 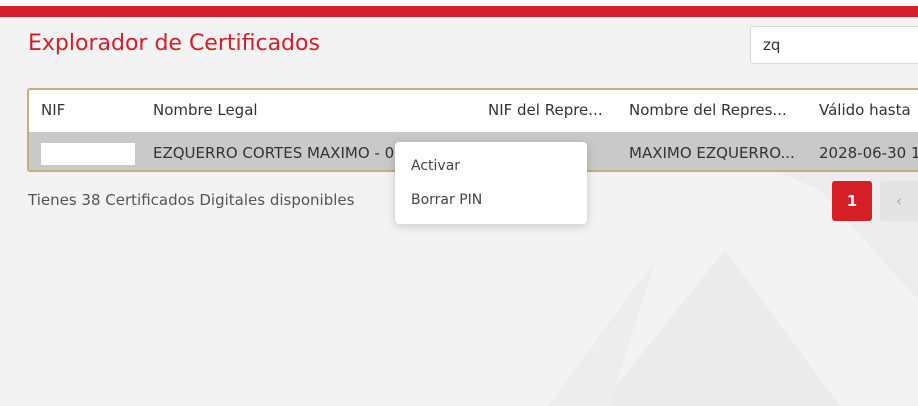 I want to click on column-header-valido-hasta: Válido hasta, so click(x=865, y=110).